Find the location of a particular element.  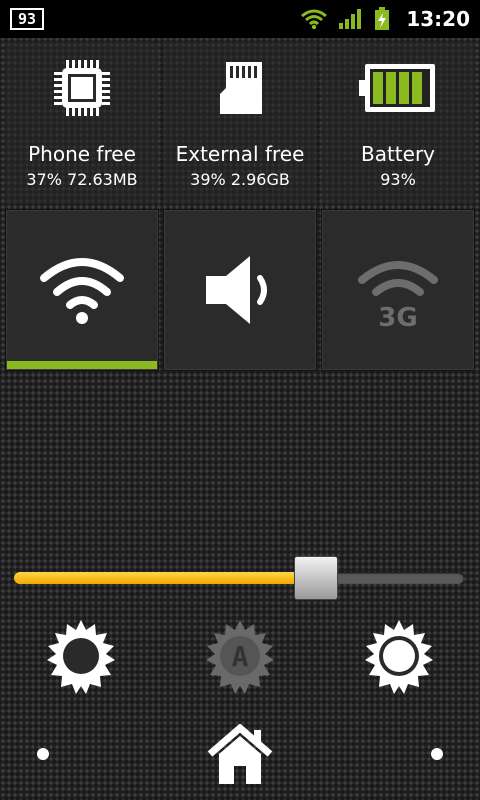

svg-text: 3G is located at coordinates (397, 316).